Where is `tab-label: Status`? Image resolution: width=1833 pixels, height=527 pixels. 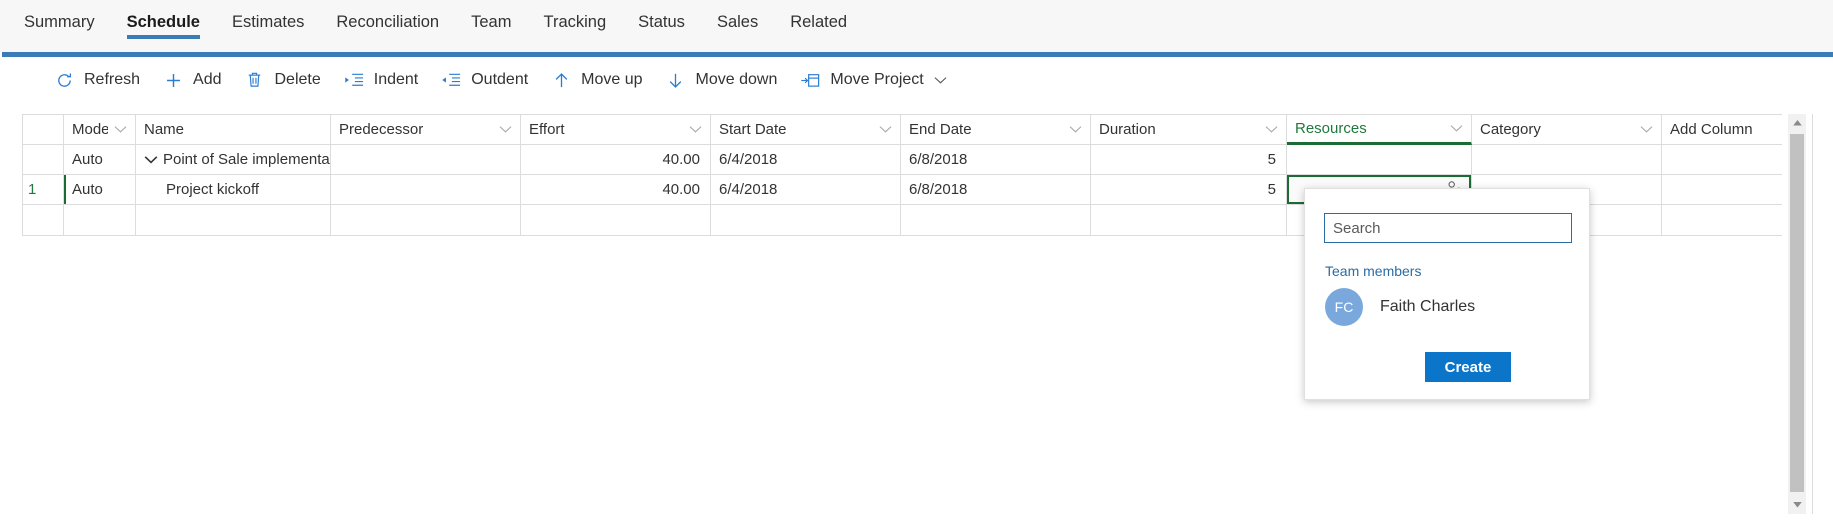
tab-label: Status is located at coordinates (661, 21).